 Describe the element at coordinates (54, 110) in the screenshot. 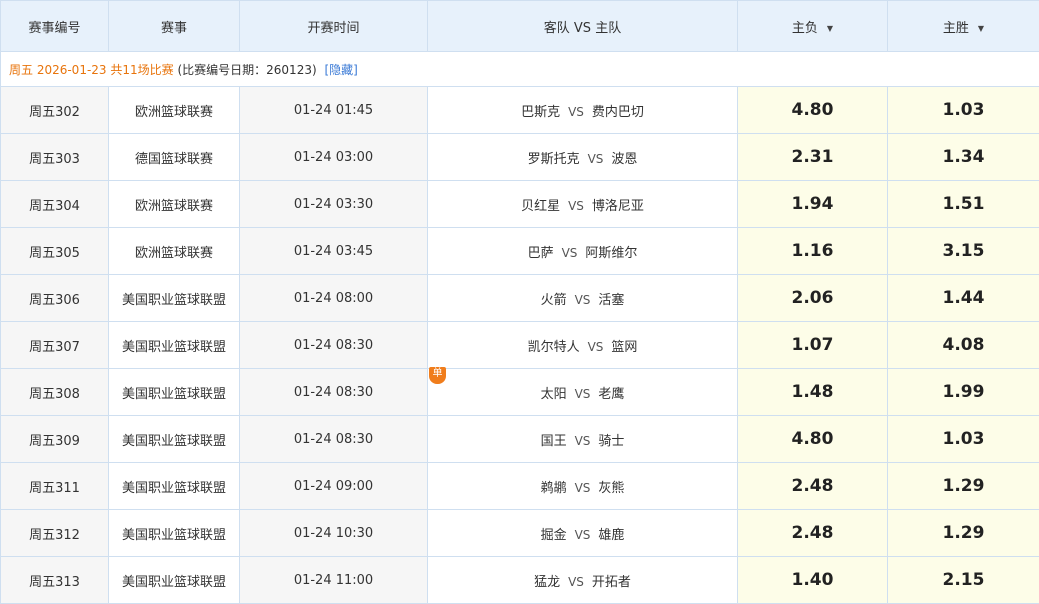

I see `match-id: 周五302` at that location.